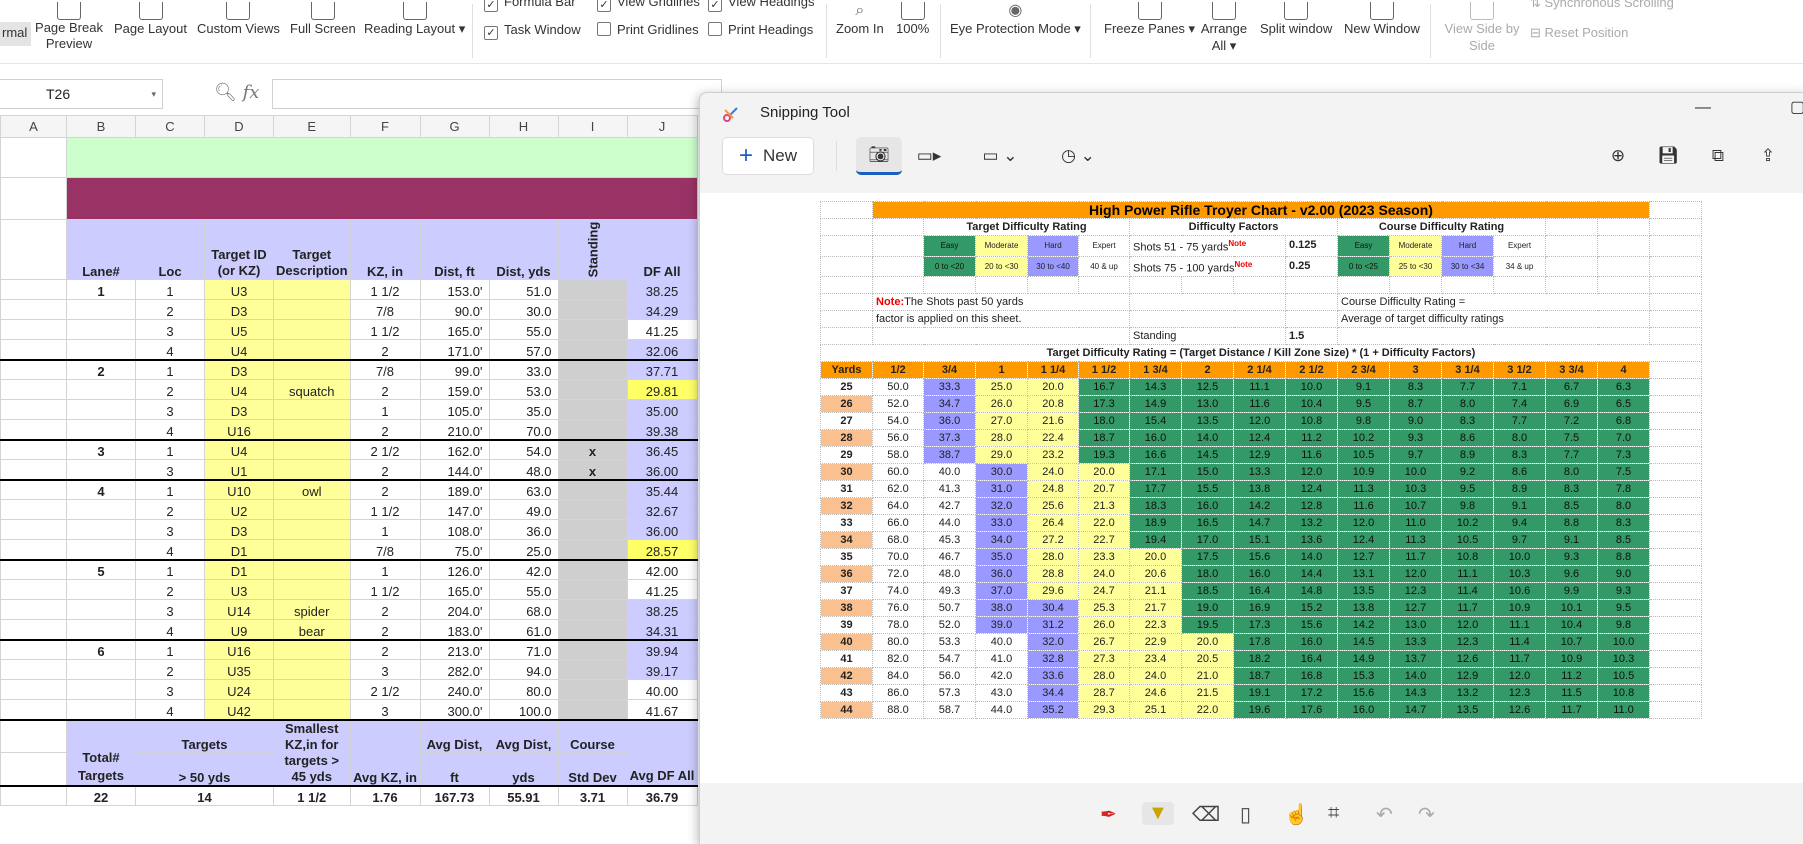 The image size is (1803, 844). What do you see at coordinates (523, 709) in the screenshot?
I see `dist-yds-cell: 100.0` at bounding box center [523, 709].